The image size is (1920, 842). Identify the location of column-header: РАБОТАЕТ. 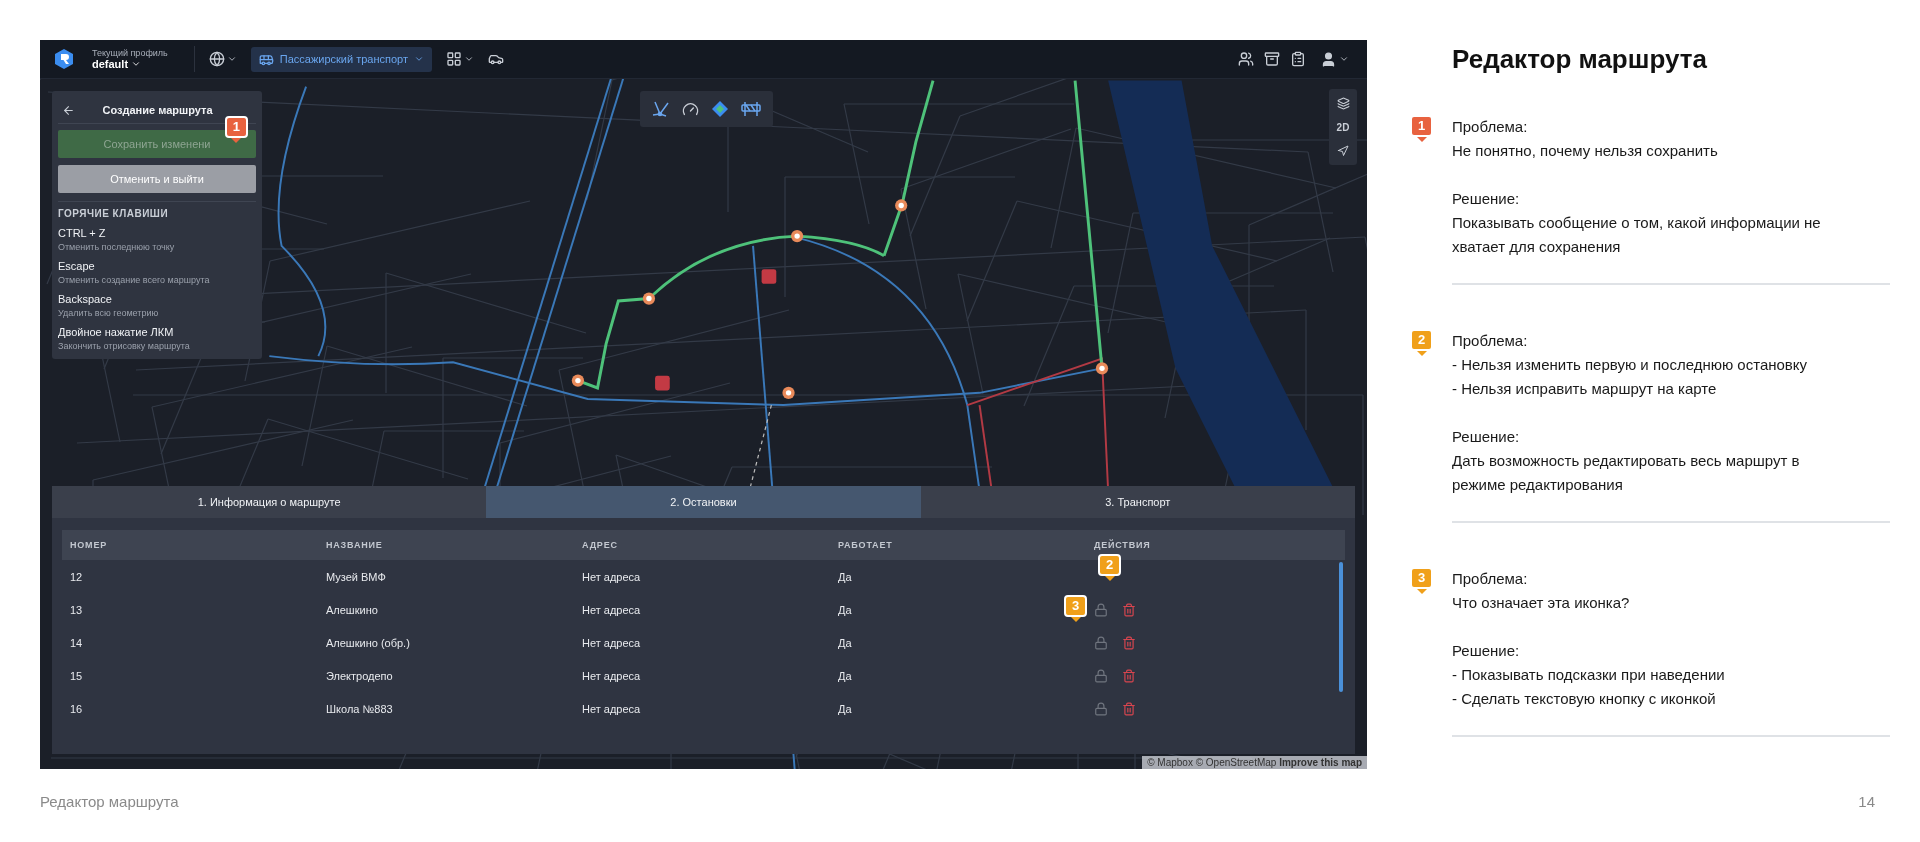
(866, 545).